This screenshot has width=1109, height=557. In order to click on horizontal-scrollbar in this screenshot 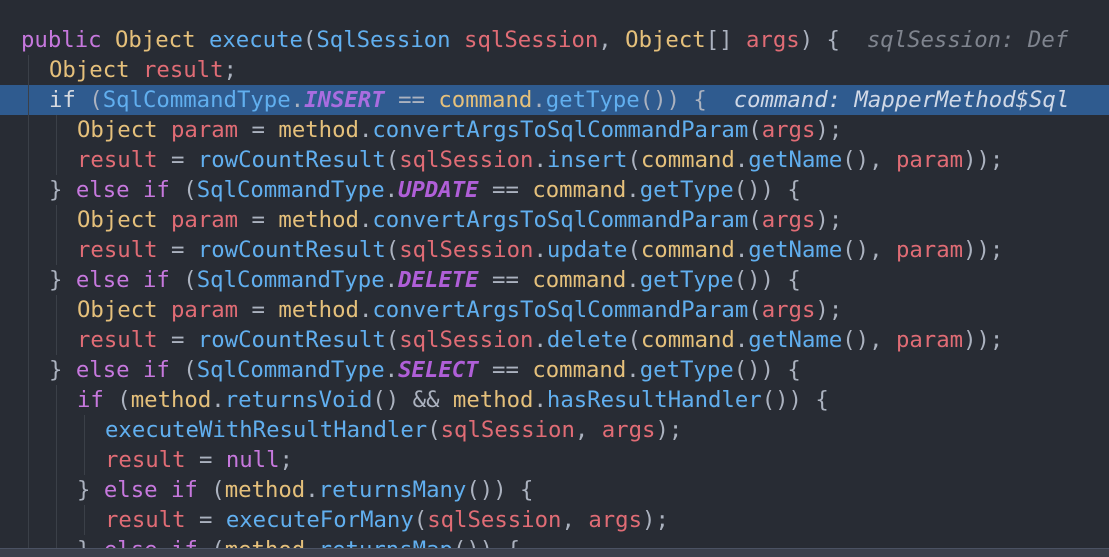, I will do `click(554, 552)`.